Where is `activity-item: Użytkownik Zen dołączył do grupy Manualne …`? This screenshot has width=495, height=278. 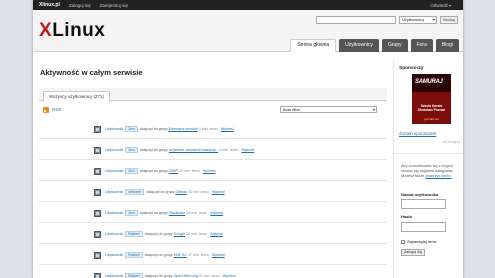
activity-item: Użytkownik Zen dołączył do grupy Manualne … is located at coordinates (213, 129).